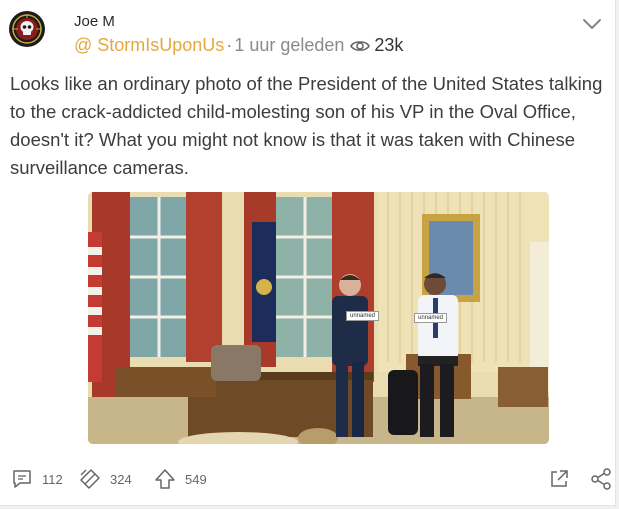 The width and height of the screenshot is (619, 509). I want to click on share-network-icon, so click(601, 479).